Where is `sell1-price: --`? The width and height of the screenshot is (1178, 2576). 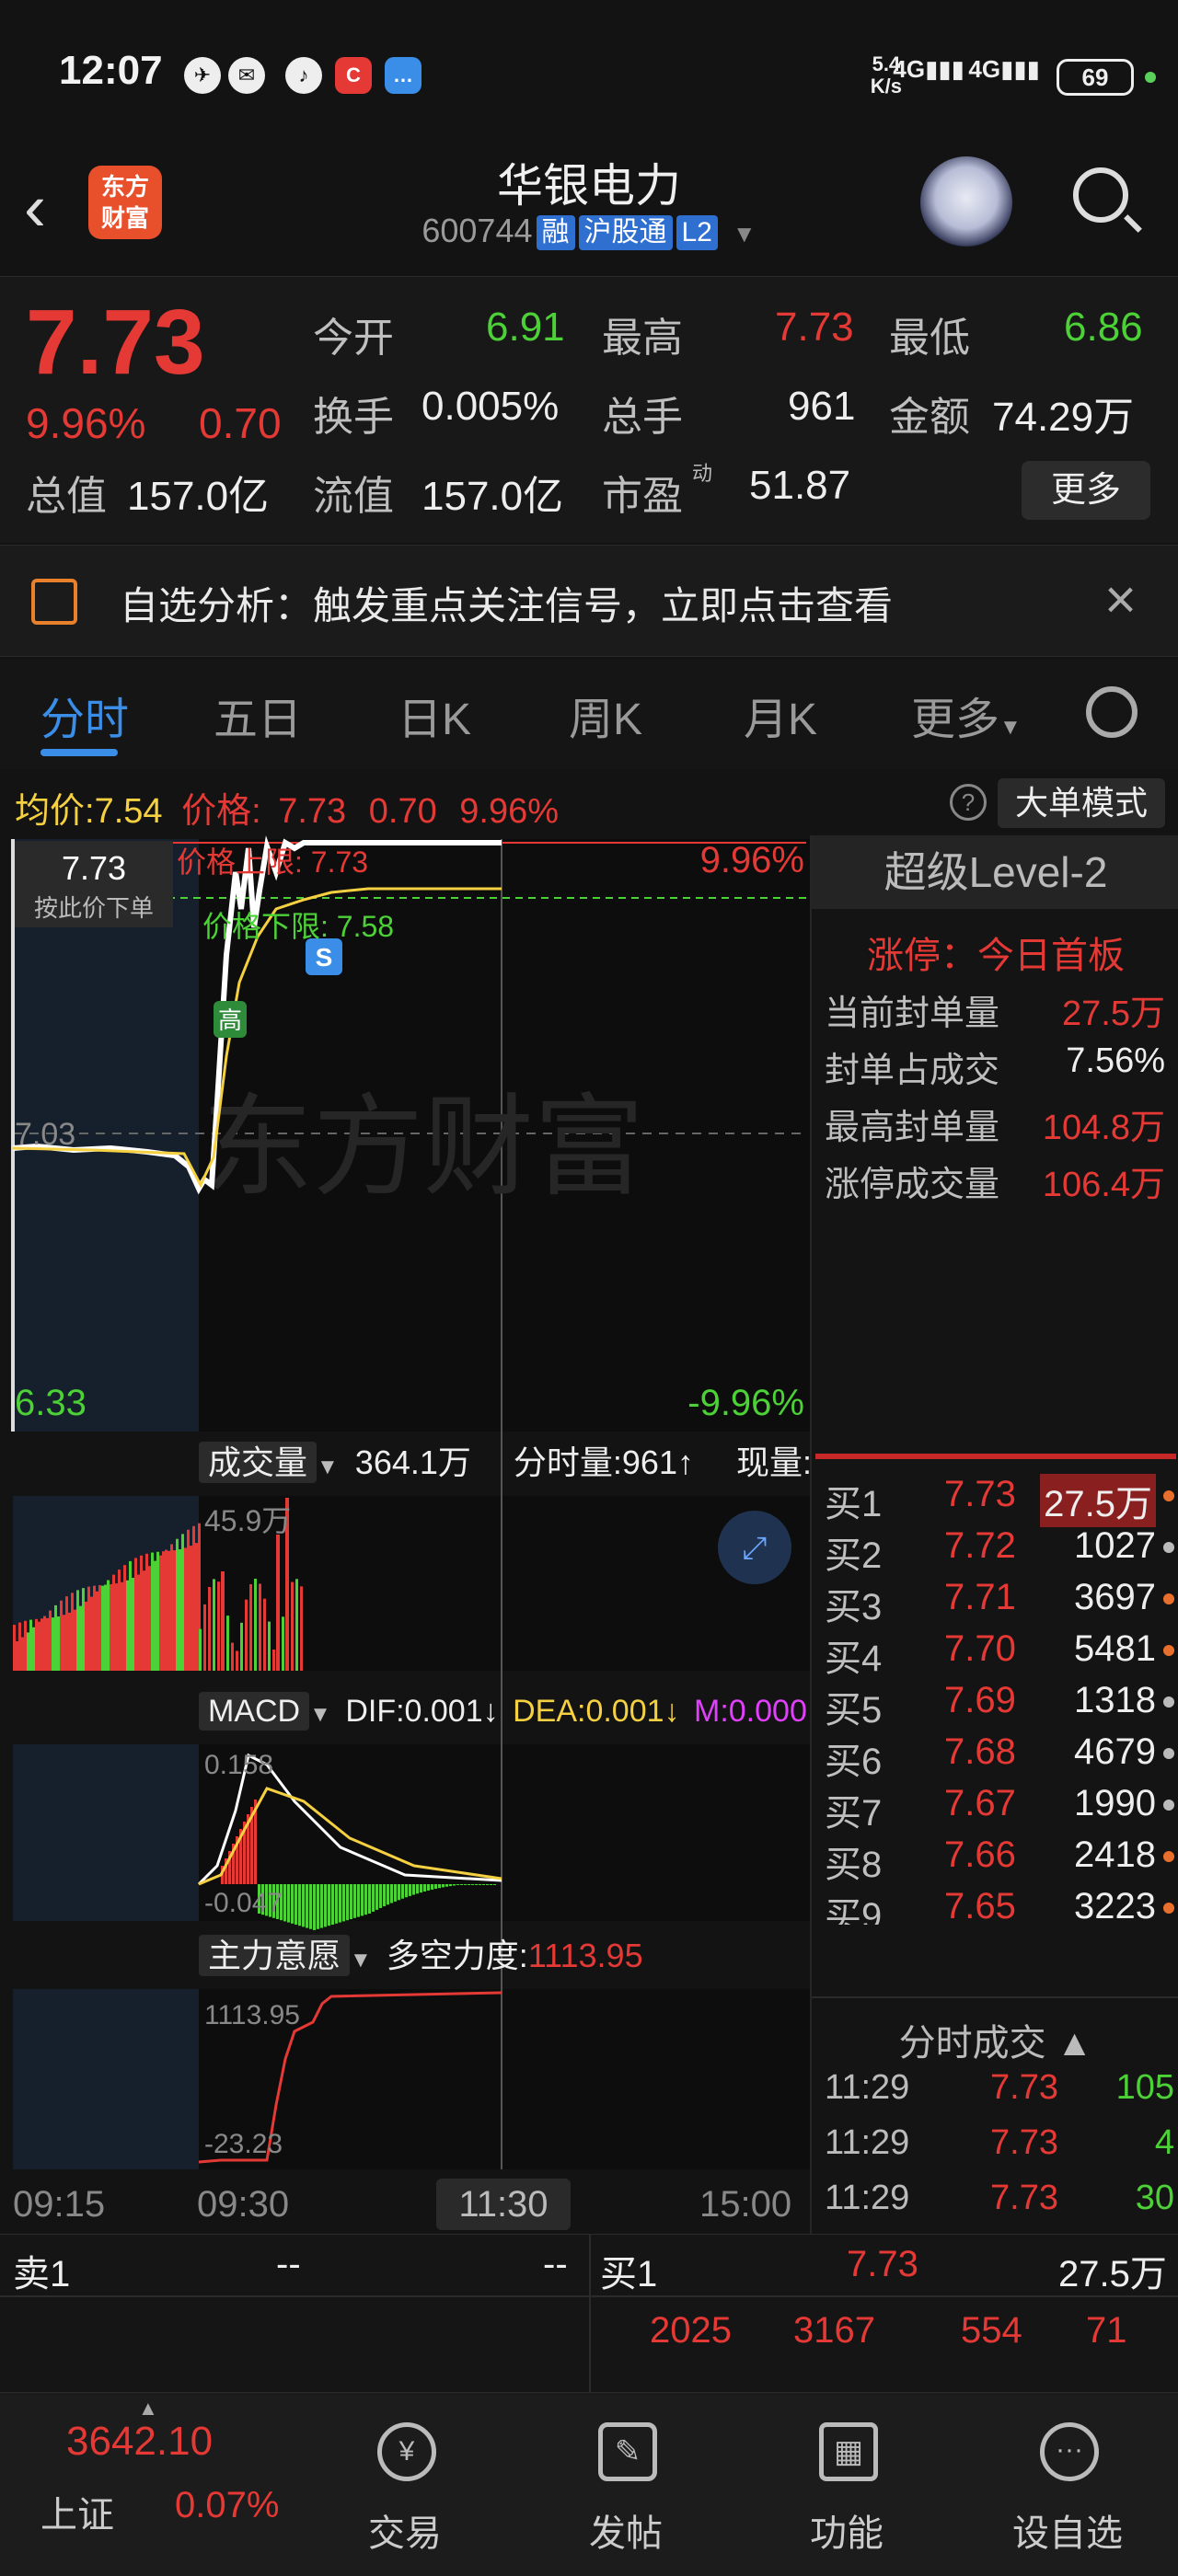 sell1-price: -- is located at coordinates (288, 2264).